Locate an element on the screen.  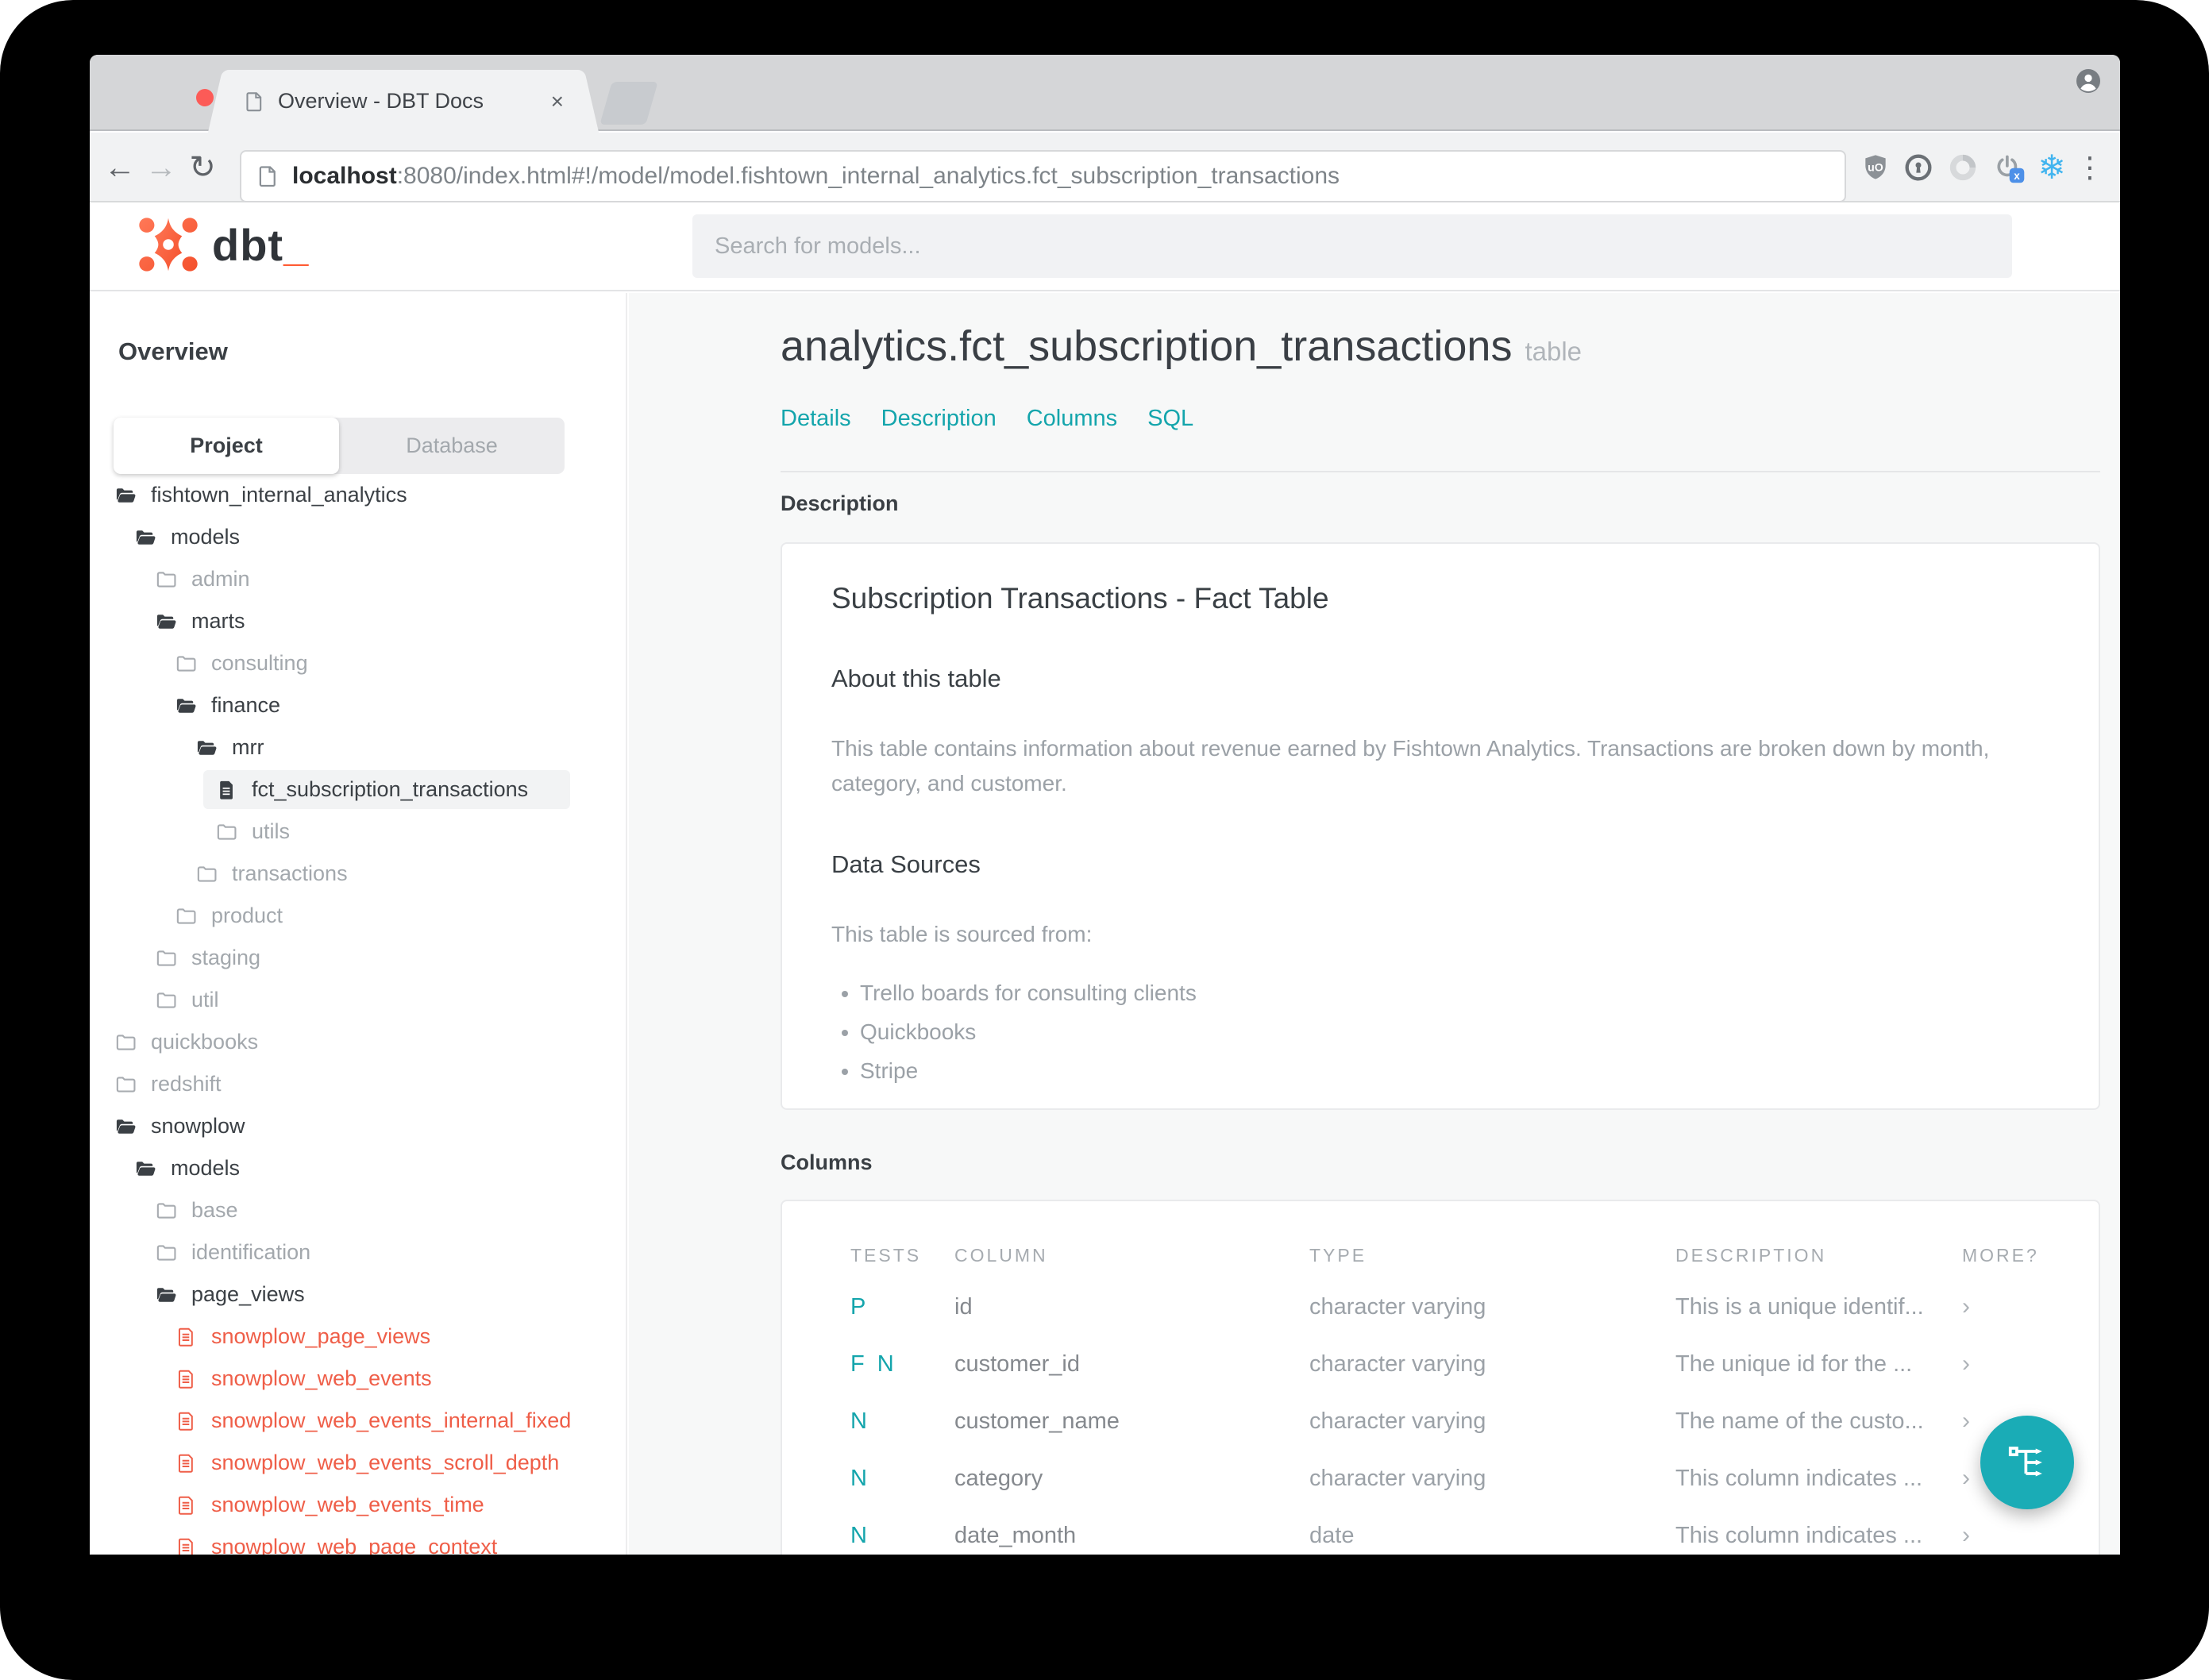
nav-link-columns: Columns is located at coordinates (1072, 419).